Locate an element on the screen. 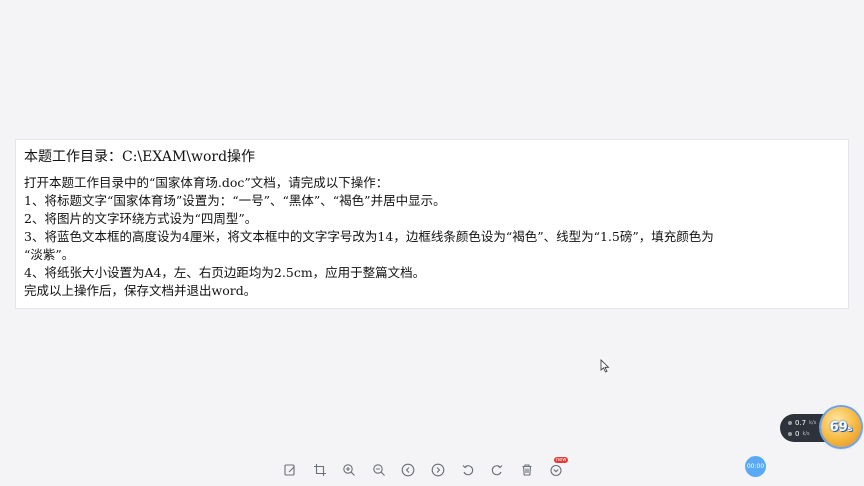  zoom-out-icon is located at coordinates (379, 470).